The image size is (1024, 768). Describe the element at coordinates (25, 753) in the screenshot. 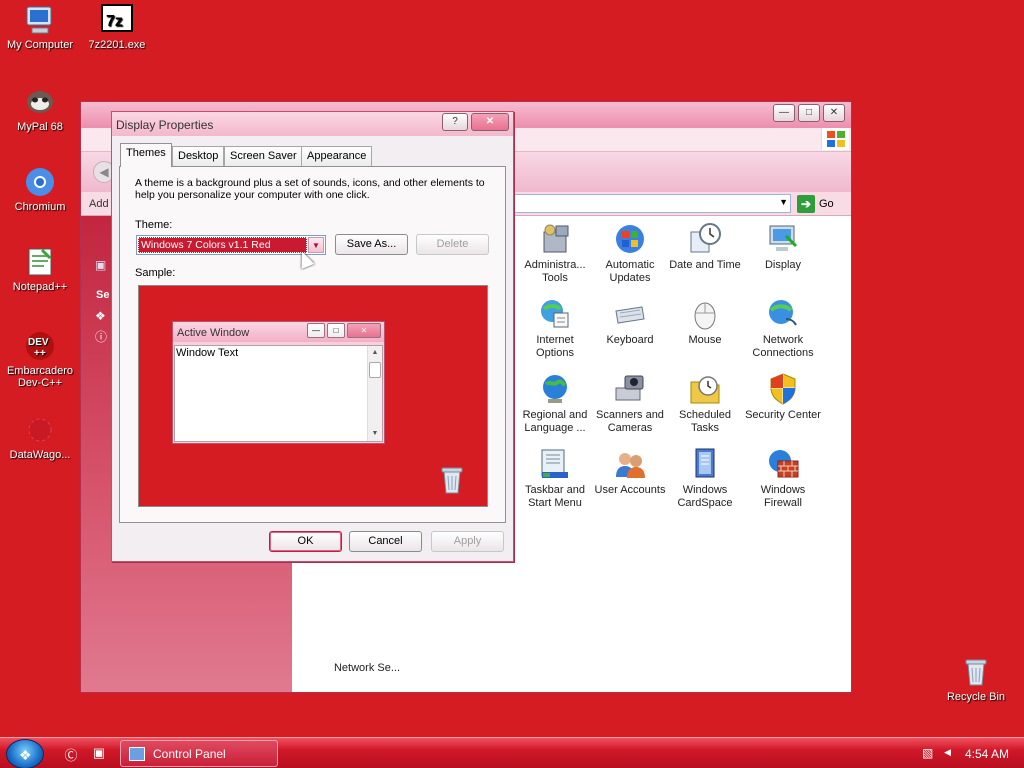

I see `start-button: ❖` at that location.